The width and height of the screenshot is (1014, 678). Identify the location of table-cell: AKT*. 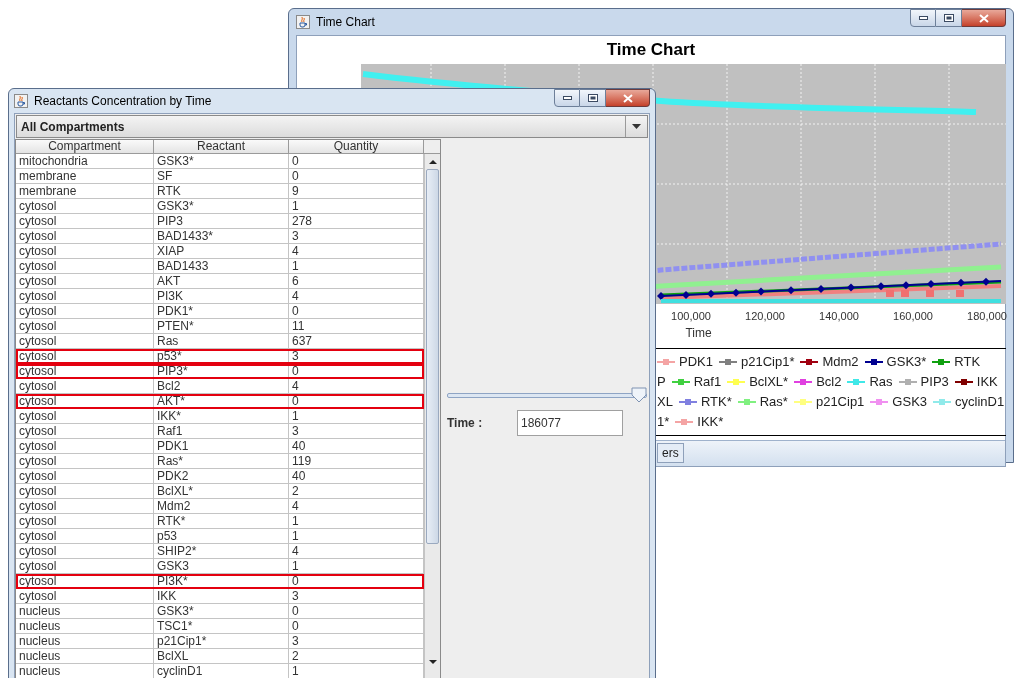
(221, 401).